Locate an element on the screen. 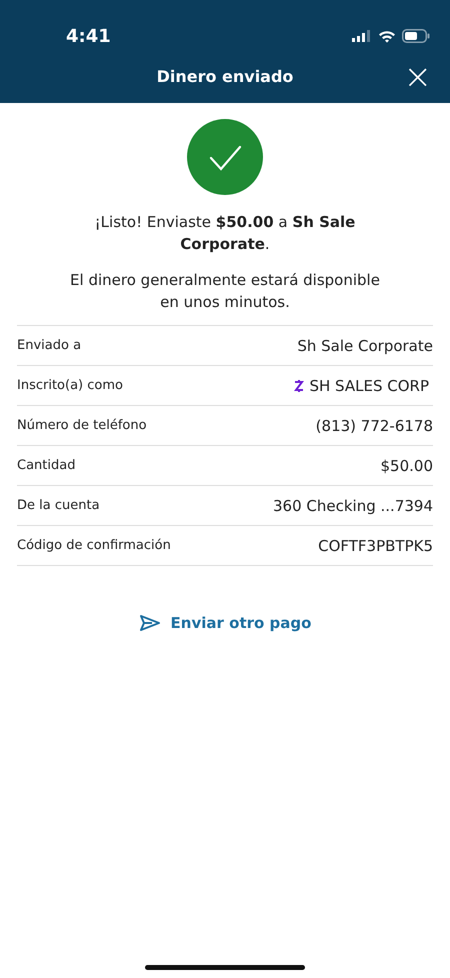  detail-value: (813) 772-6178 is located at coordinates (374, 425).